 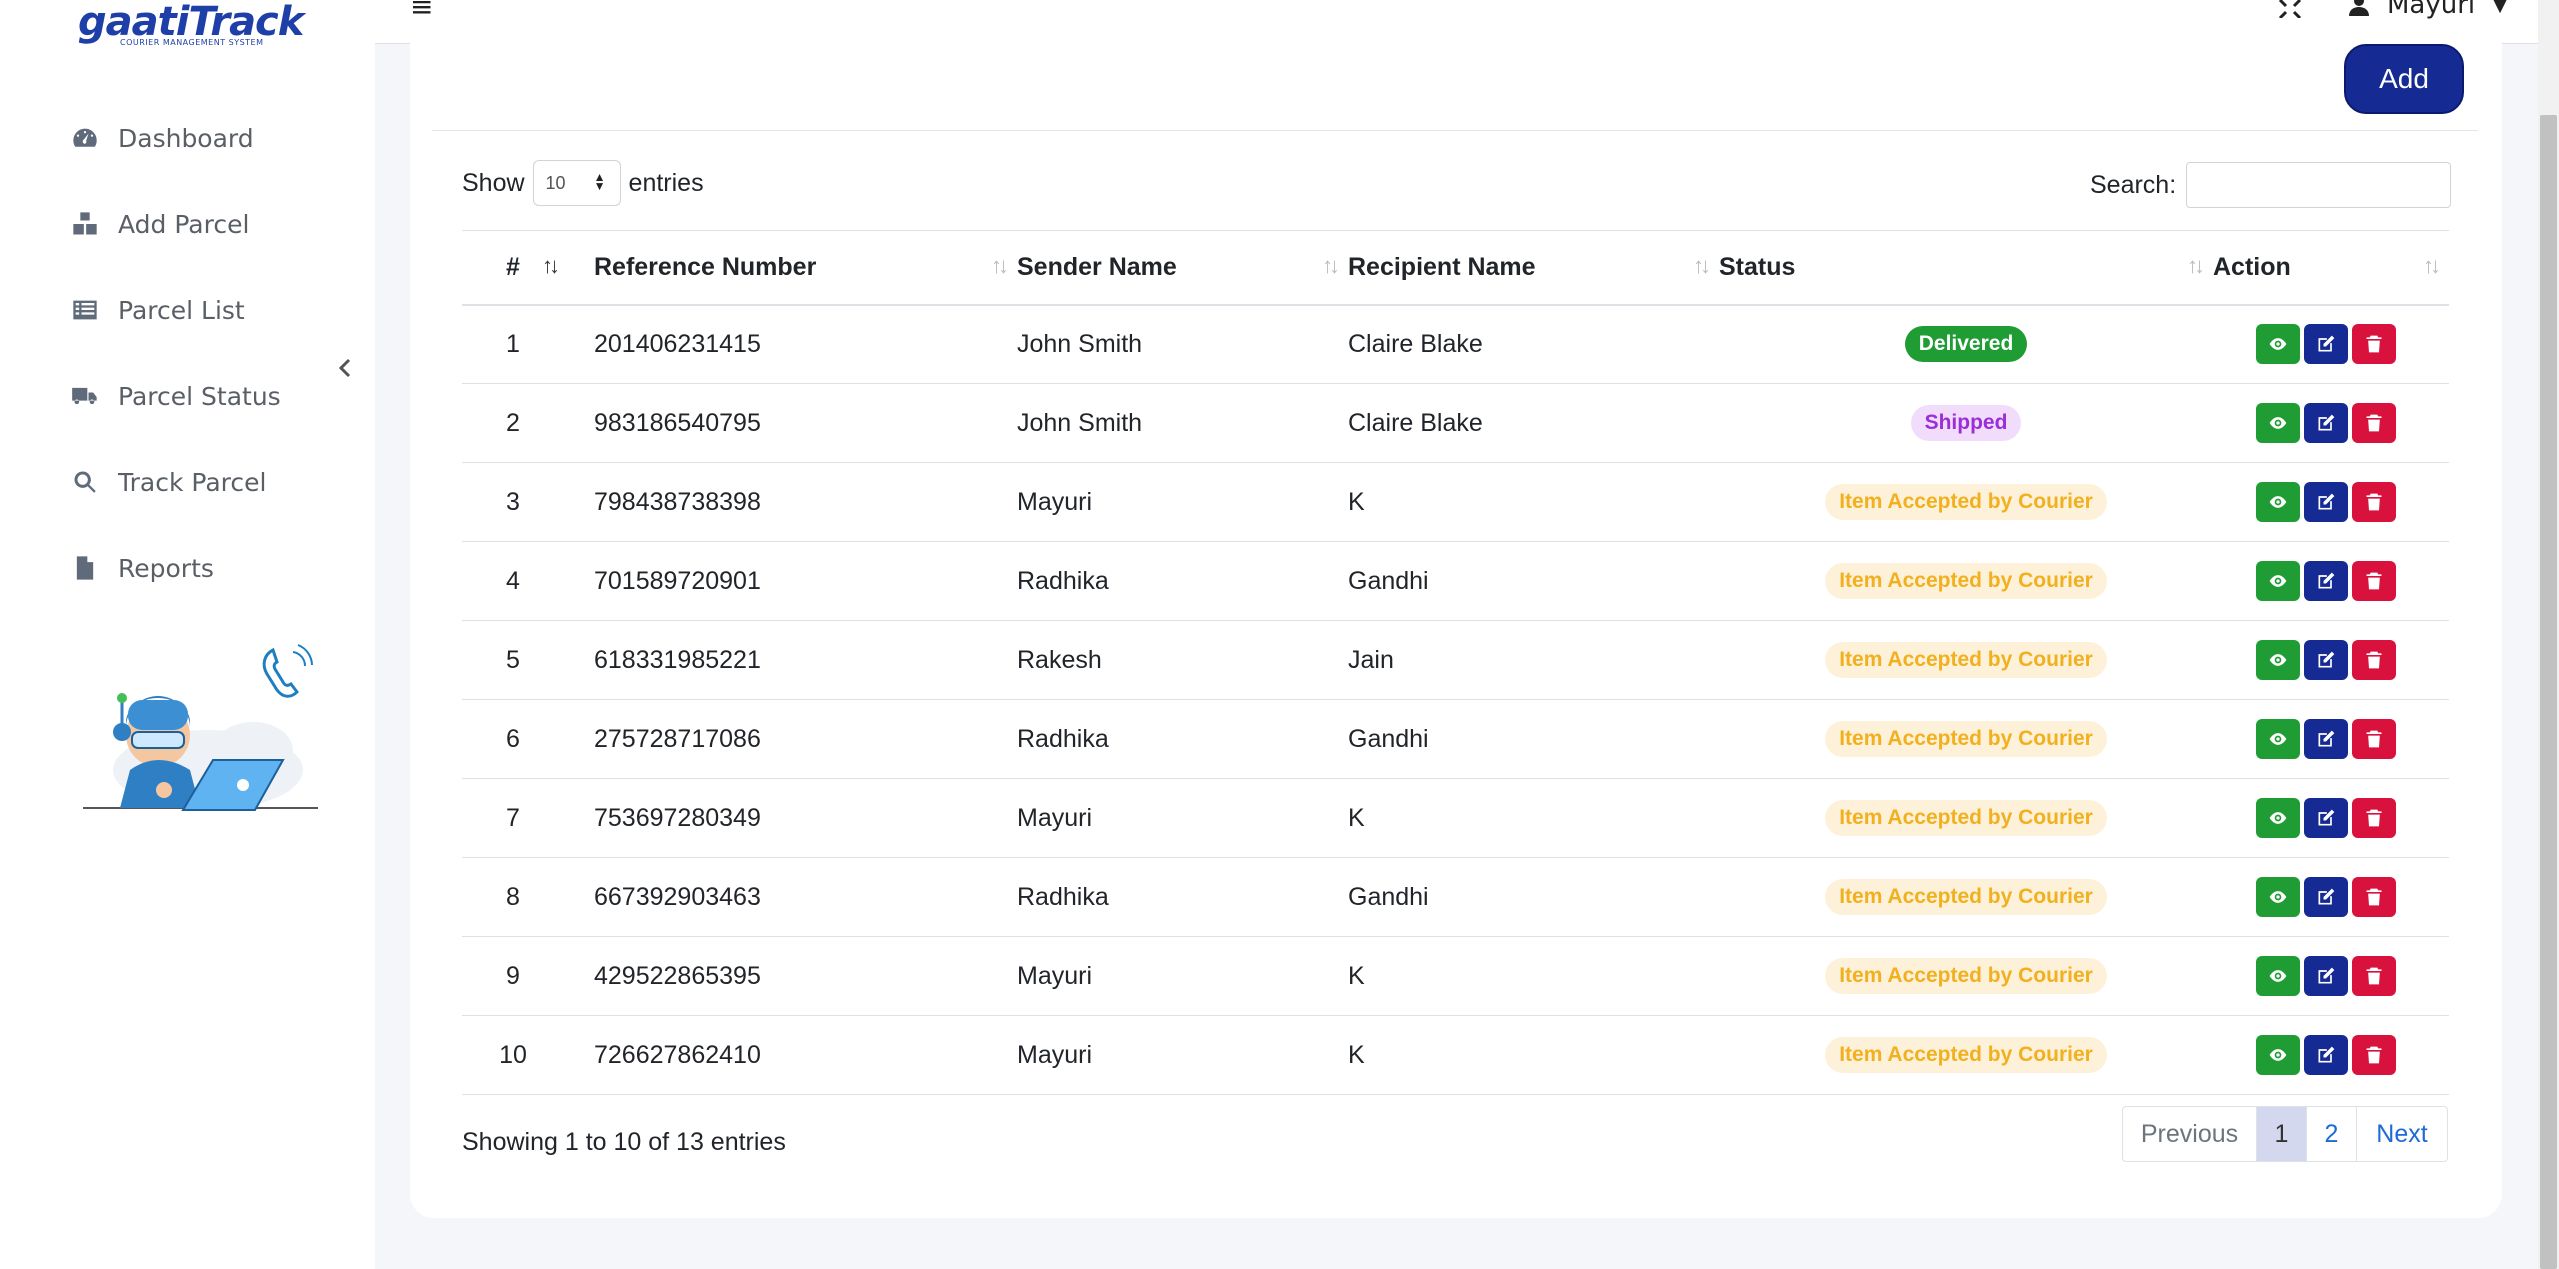 I want to click on pagination: Previous 1 2 Next, so click(x=2285, y=1134).